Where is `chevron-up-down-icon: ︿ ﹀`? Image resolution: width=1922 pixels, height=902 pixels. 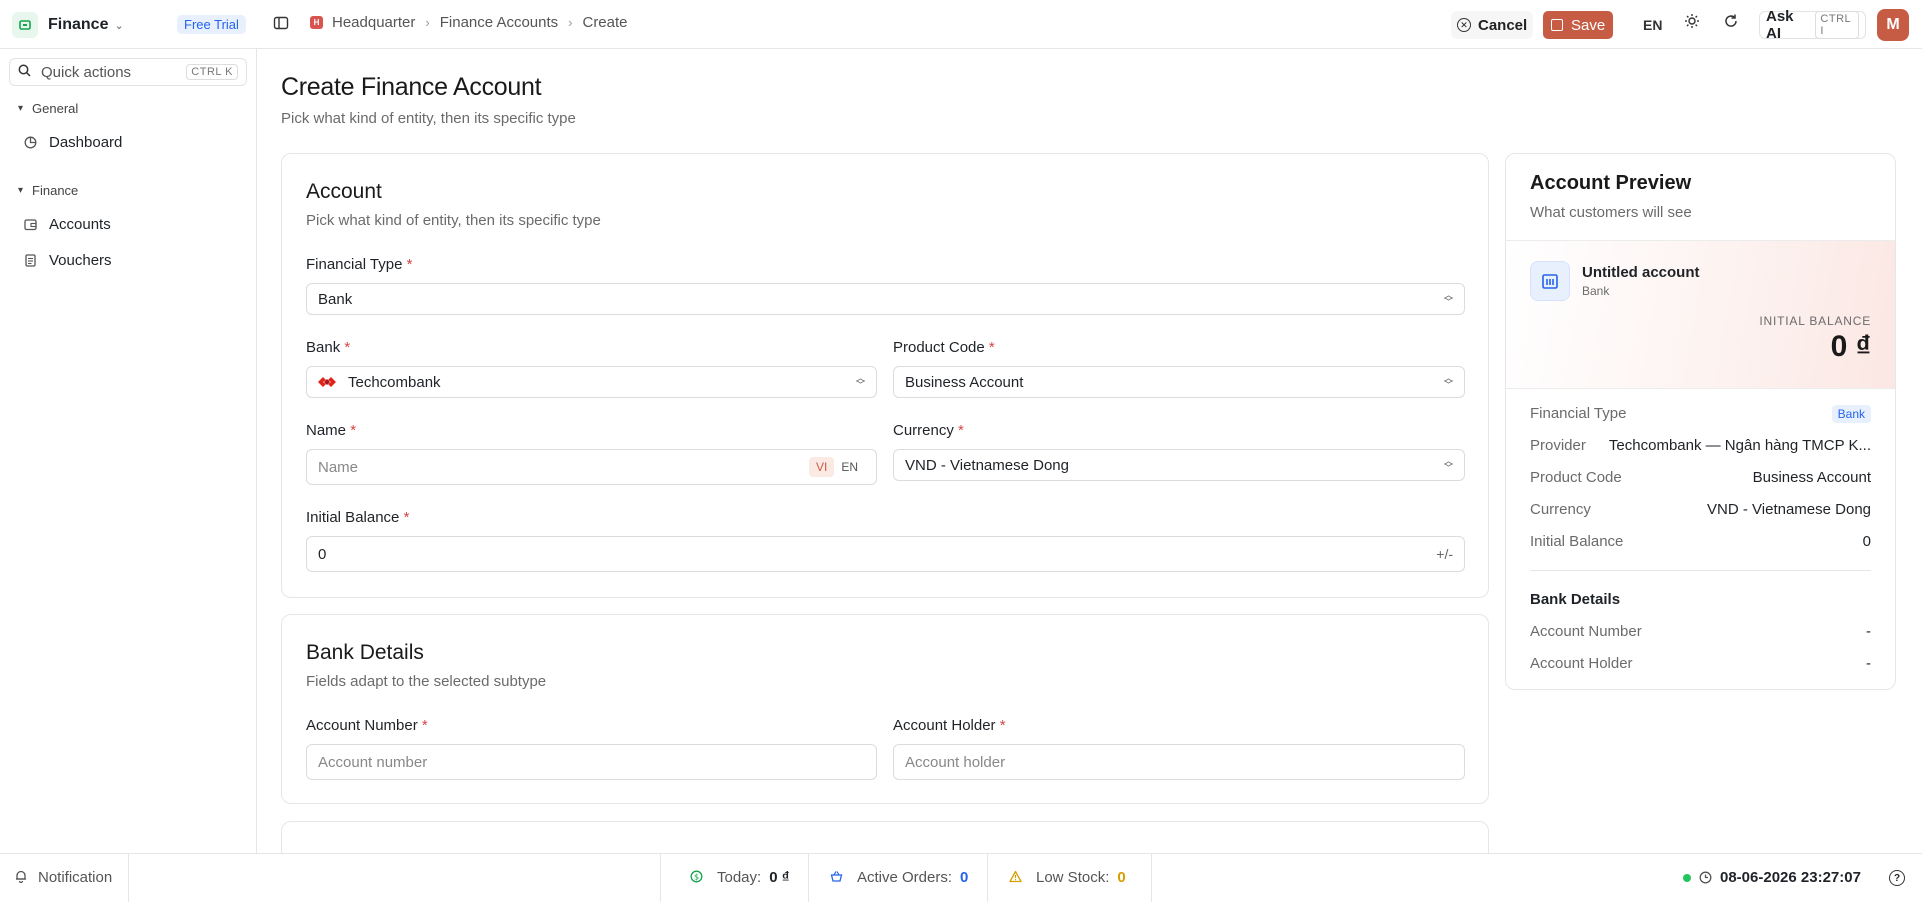 chevron-up-down-icon: ︿ ﹀ is located at coordinates (1448, 381).